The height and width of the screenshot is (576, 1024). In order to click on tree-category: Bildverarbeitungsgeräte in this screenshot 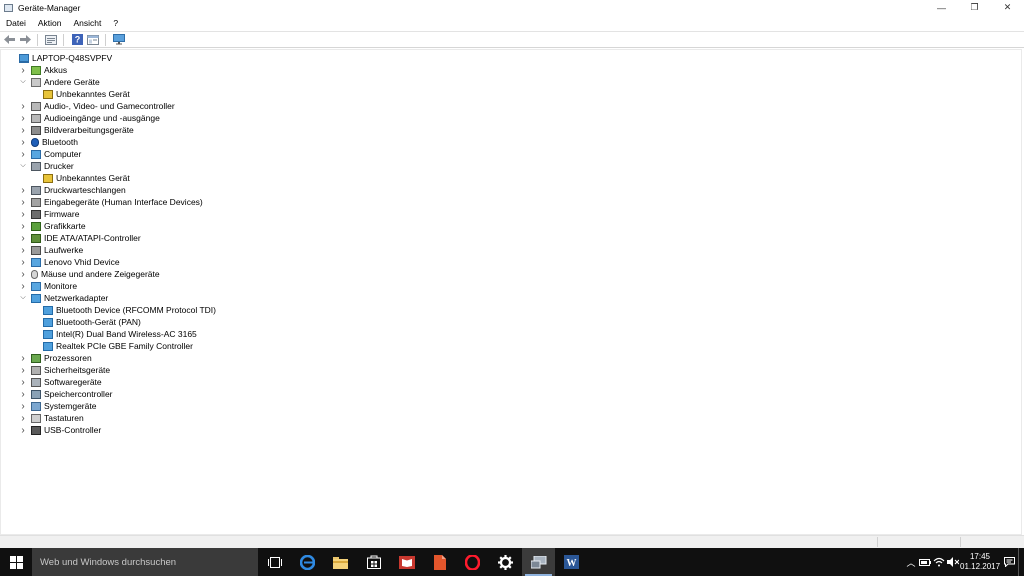, I will do `click(82, 130)`.